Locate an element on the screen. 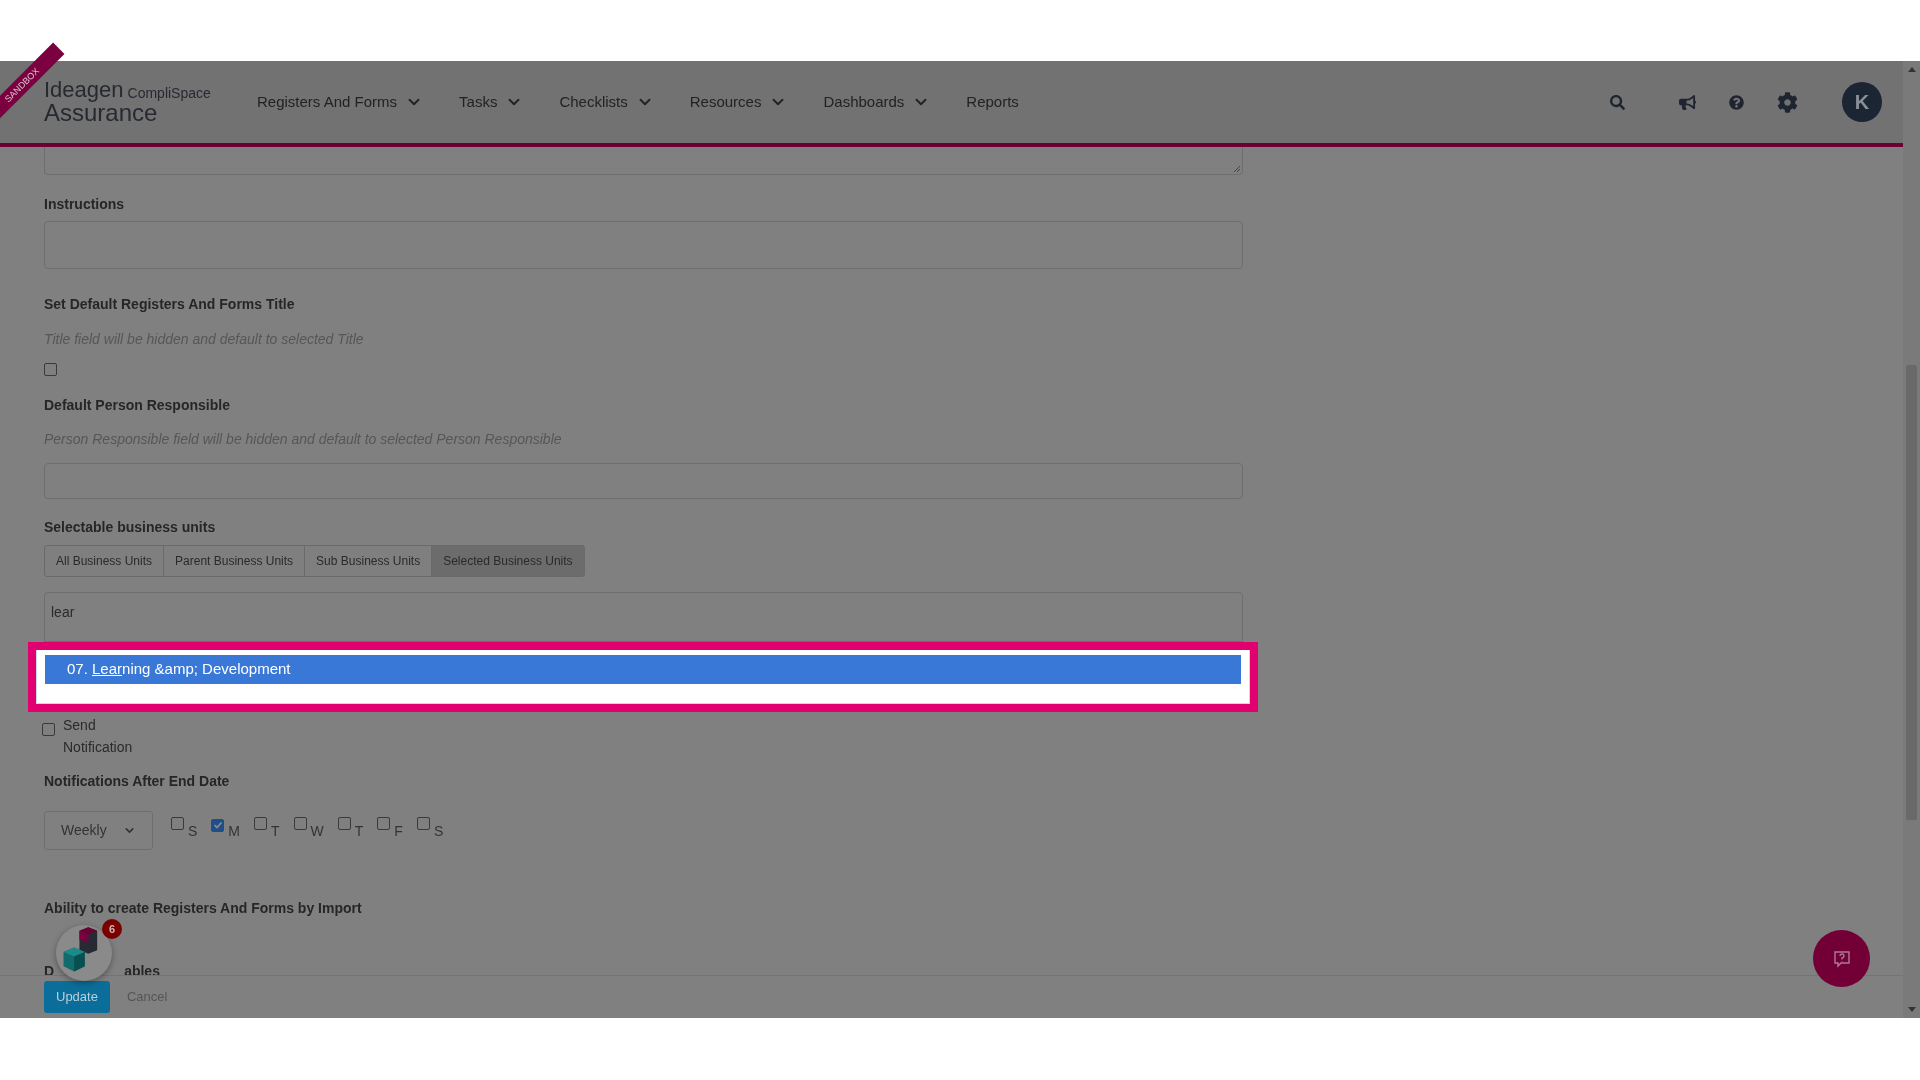  nav-menu-item: Registers And Forms is located at coordinates (340, 102).